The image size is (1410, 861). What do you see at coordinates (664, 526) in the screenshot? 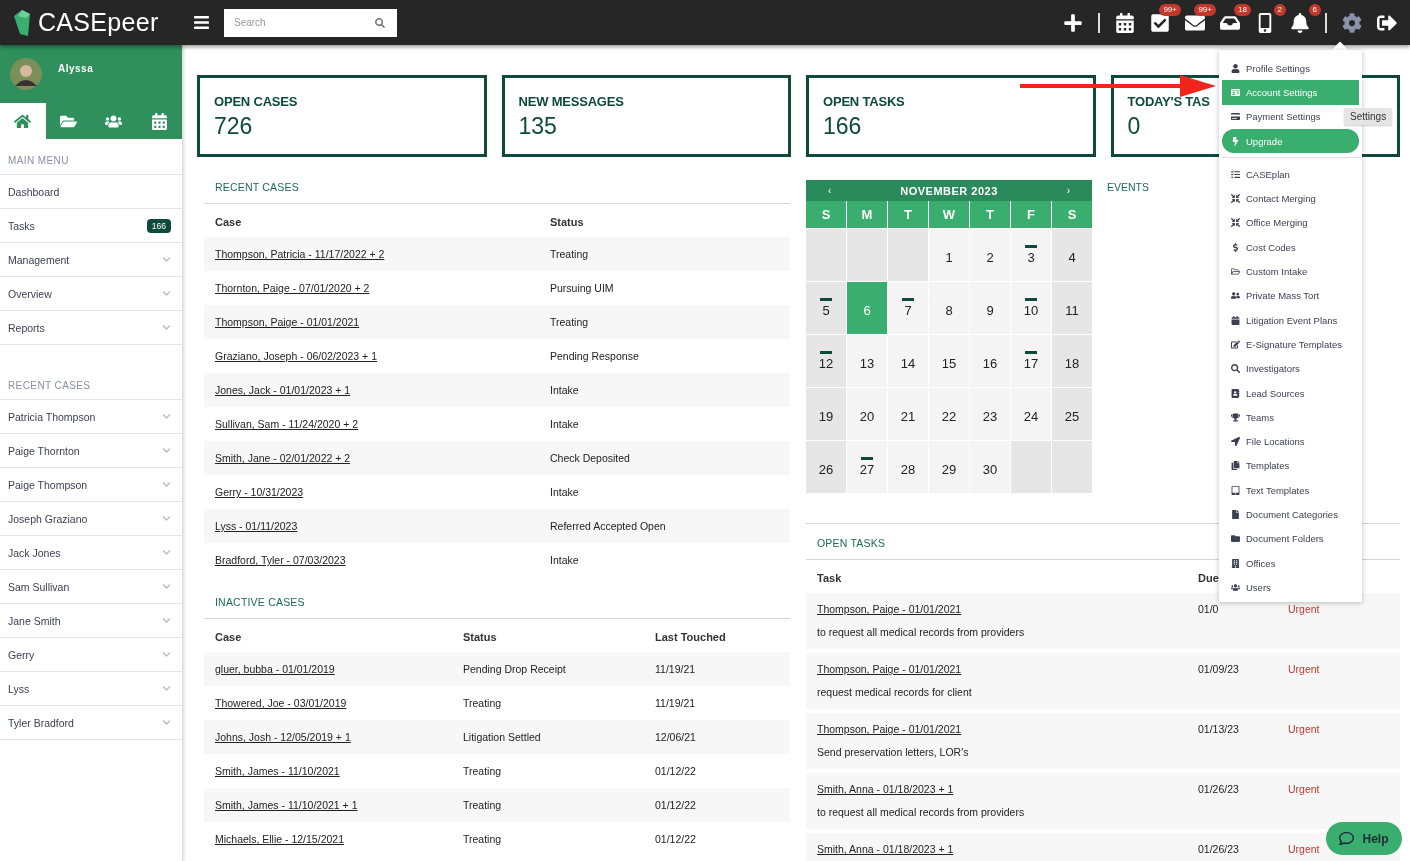
I see `table-cell: Referred Accepted Open` at bounding box center [664, 526].